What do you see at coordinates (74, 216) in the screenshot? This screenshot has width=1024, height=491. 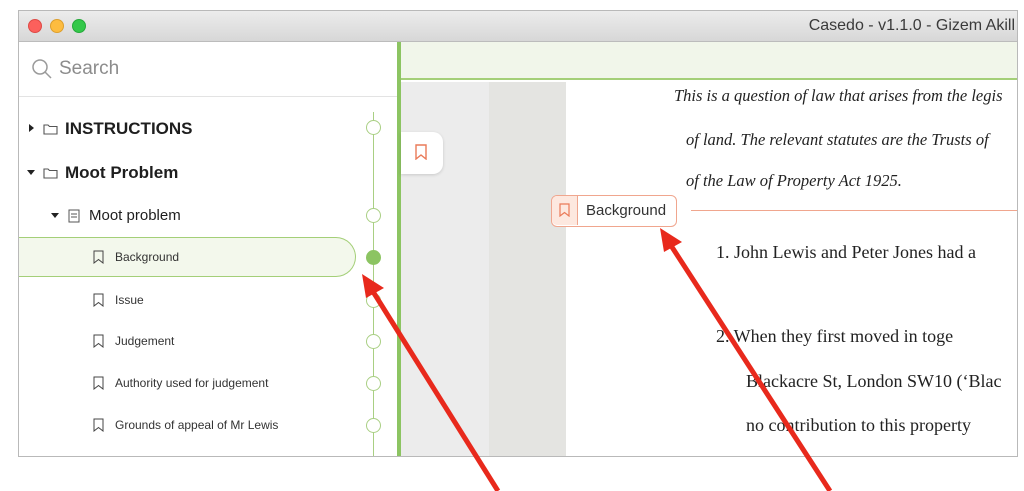 I see `document-icon` at bounding box center [74, 216].